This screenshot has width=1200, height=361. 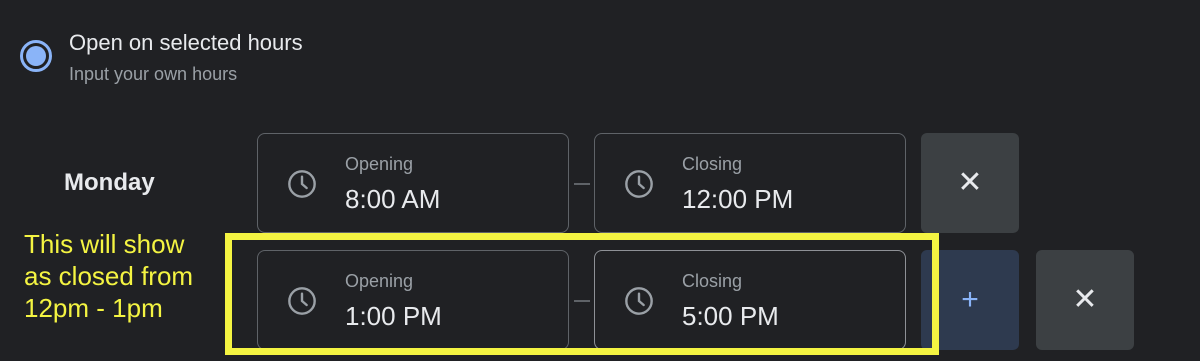 I want to click on annotation-line: as closed from, so click(x=109, y=276).